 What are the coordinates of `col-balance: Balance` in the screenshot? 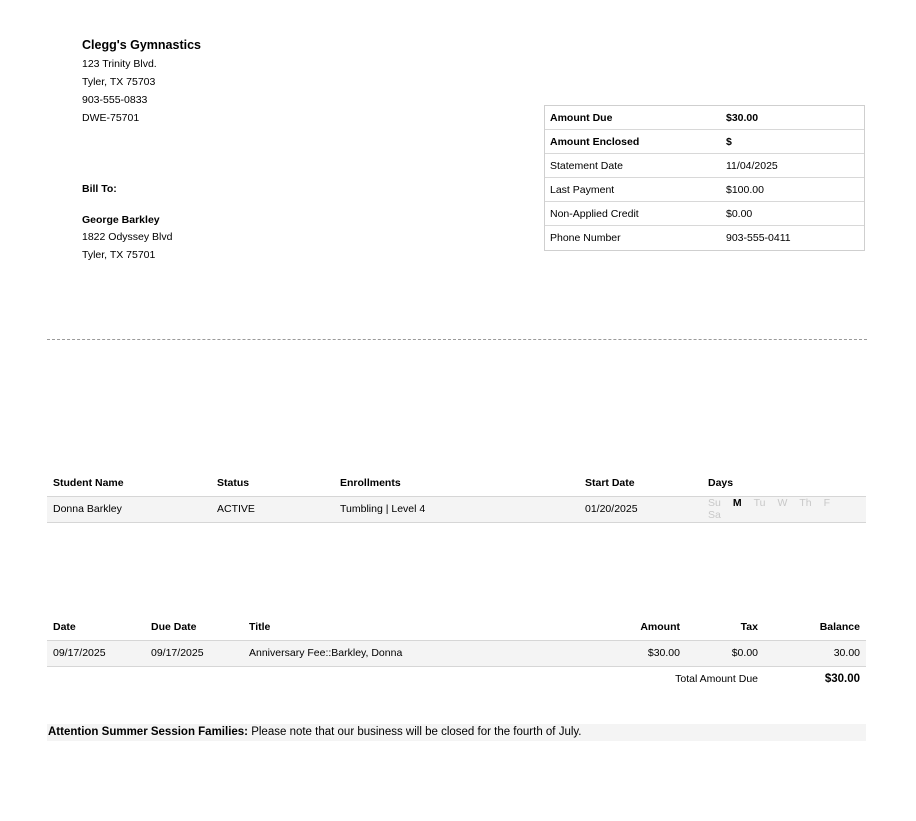 It's located at (815, 627).